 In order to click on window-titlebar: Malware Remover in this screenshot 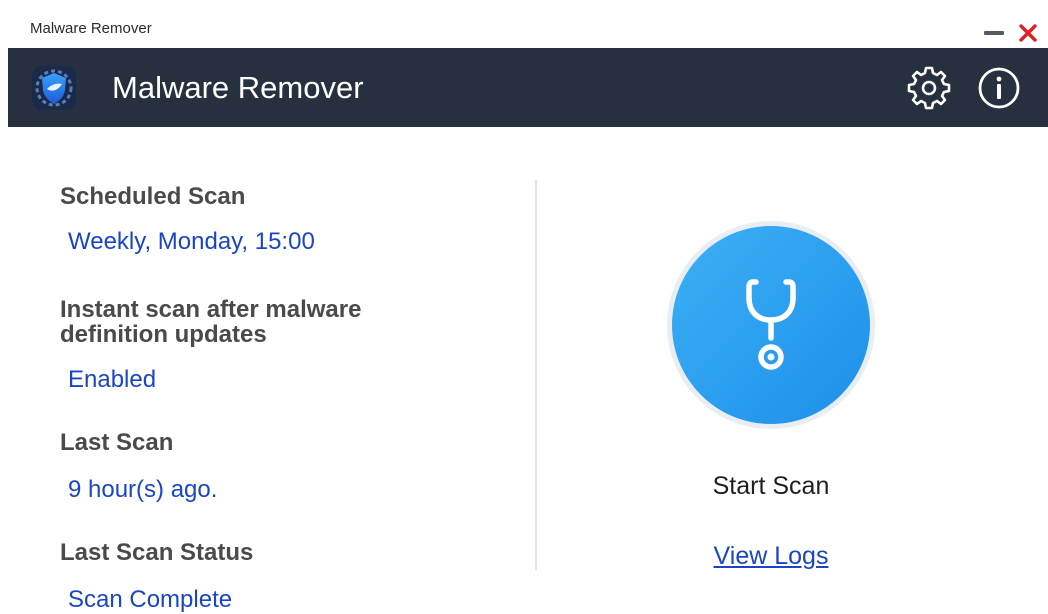, I will do `click(524, 24)`.